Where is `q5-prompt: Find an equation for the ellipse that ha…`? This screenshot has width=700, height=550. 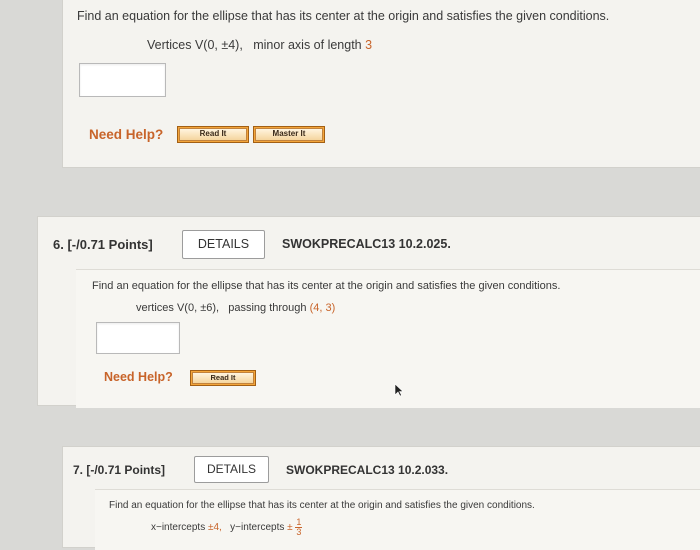
q5-prompt: Find an equation for the ellipse that ha… is located at coordinates (343, 16).